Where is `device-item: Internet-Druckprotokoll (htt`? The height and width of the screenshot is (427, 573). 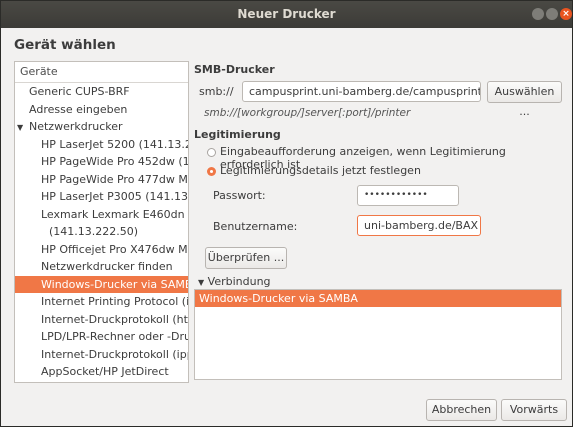 device-item: Internet-Druckprotokoll (htt is located at coordinates (101, 320).